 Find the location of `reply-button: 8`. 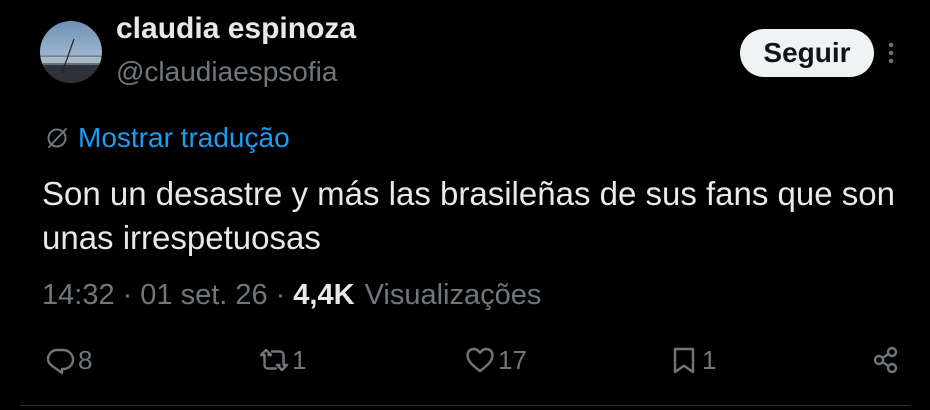

reply-button: 8 is located at coordinates (68, 360).